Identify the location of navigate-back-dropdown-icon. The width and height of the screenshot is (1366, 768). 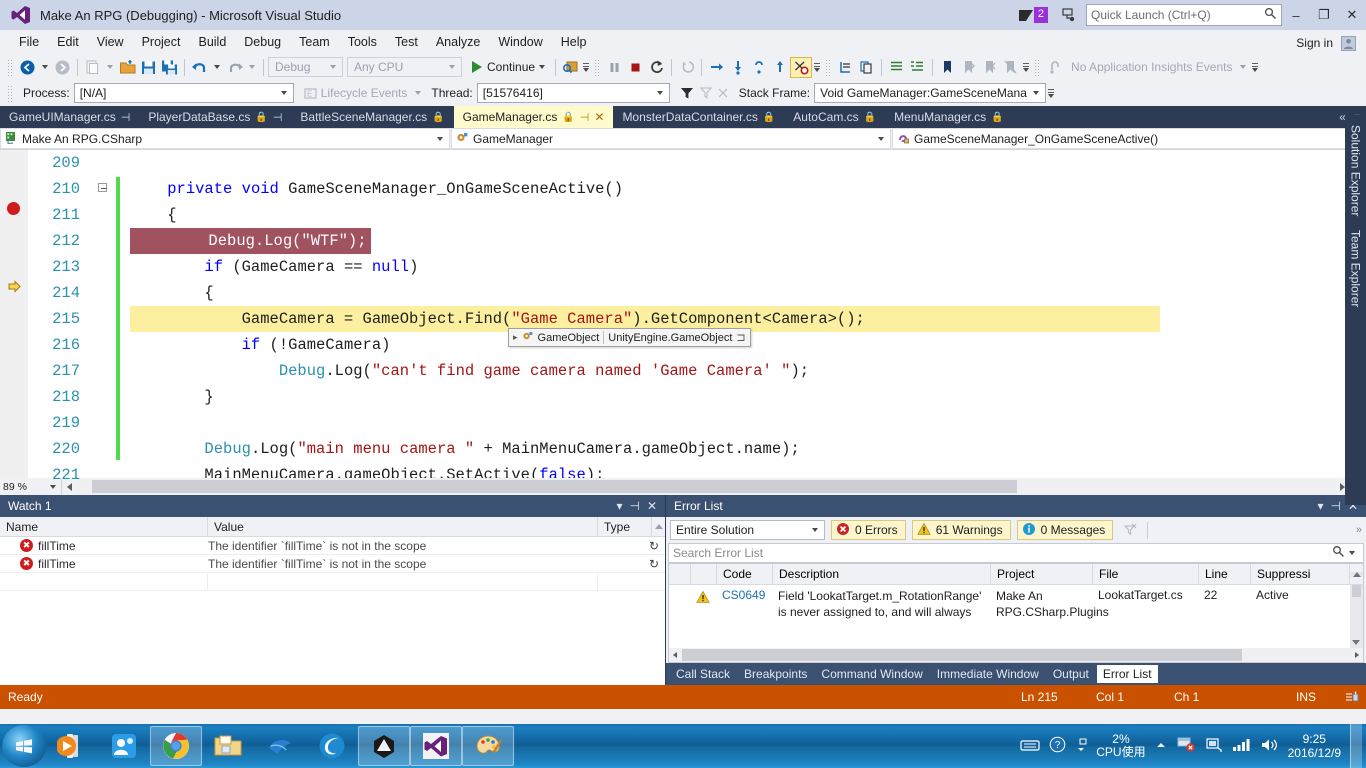
(45, 67).